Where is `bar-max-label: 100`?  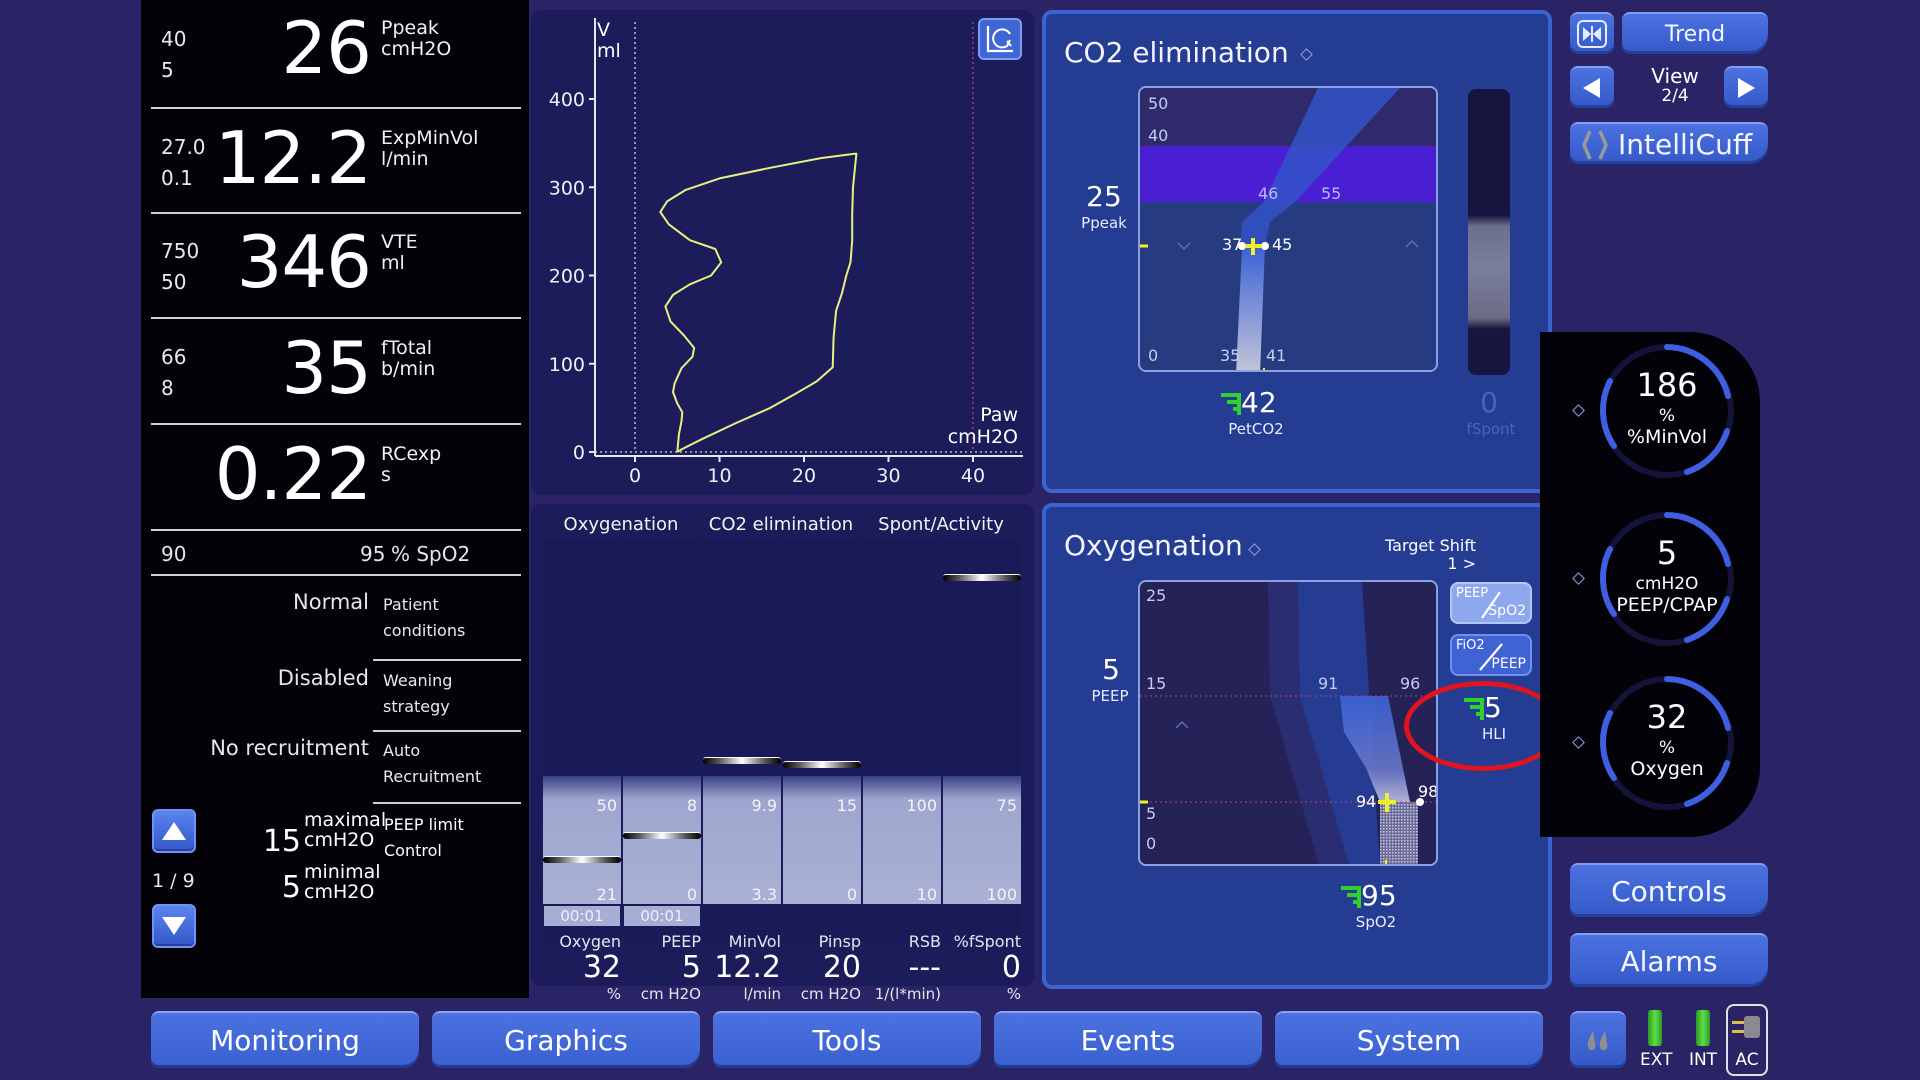 bar-max-label: 100 is located at coordinates (921, 805).